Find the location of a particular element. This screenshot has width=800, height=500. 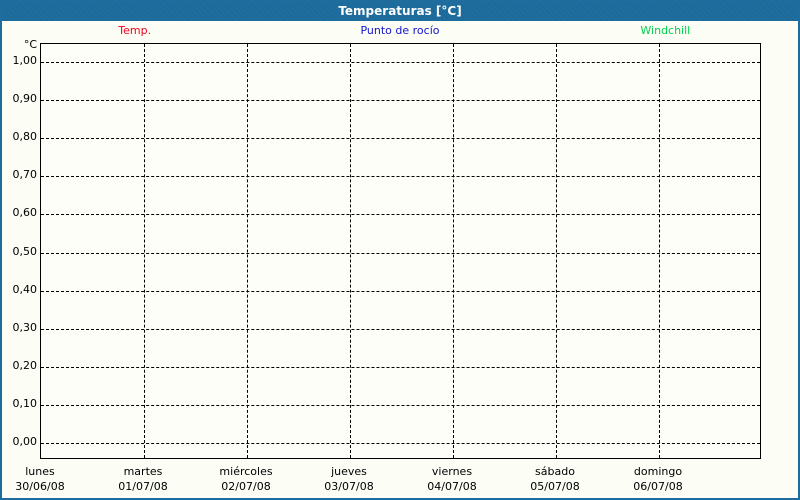

y-tick-label: 0,10 is located at coordinates (25, 403).